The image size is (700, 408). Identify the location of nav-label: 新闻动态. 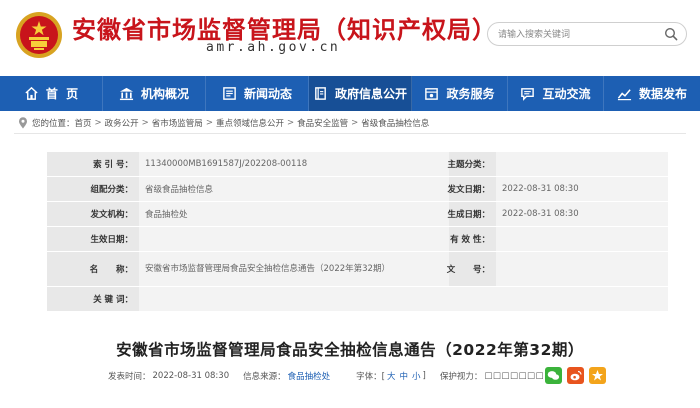
(267, 94).